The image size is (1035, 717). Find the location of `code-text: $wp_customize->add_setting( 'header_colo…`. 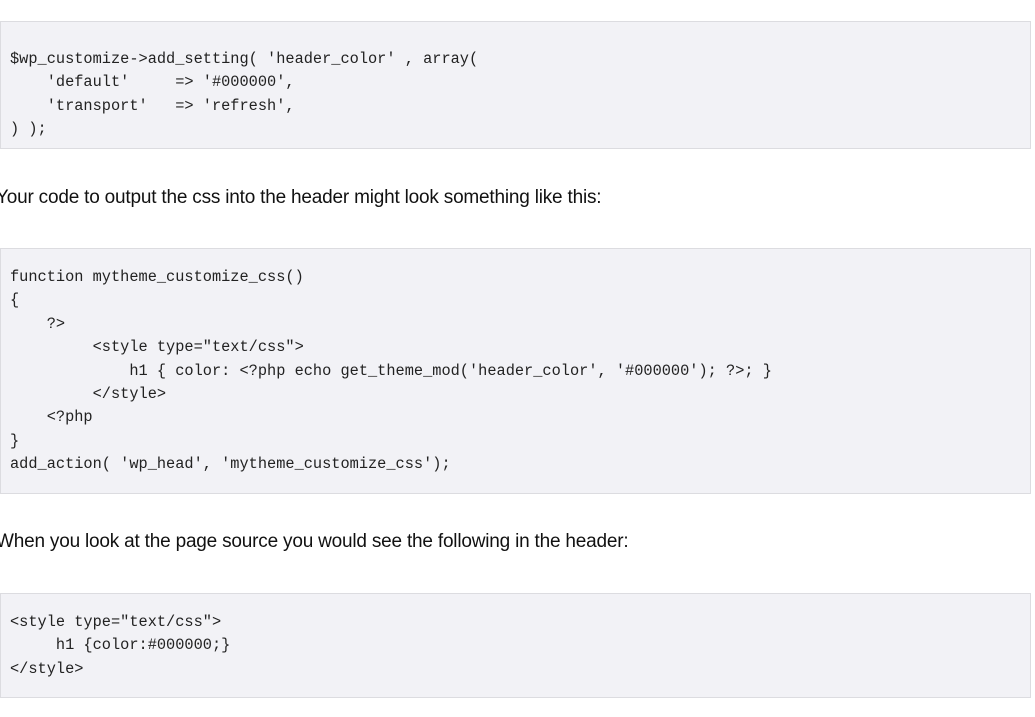

code-text: $wp_customize->add_setting( 'header_colo… is located at coordinates (244, 94).